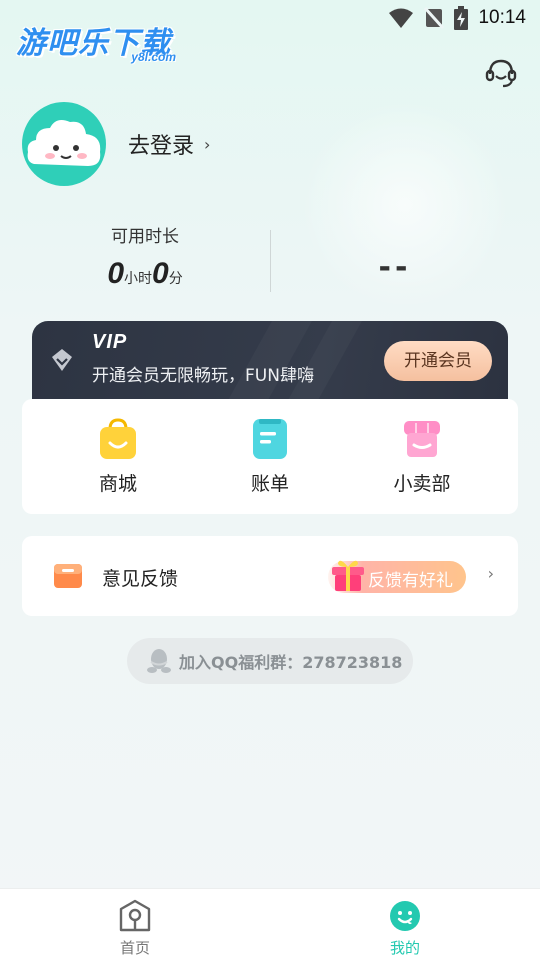  I want to click on avatar, so click(64, 144).